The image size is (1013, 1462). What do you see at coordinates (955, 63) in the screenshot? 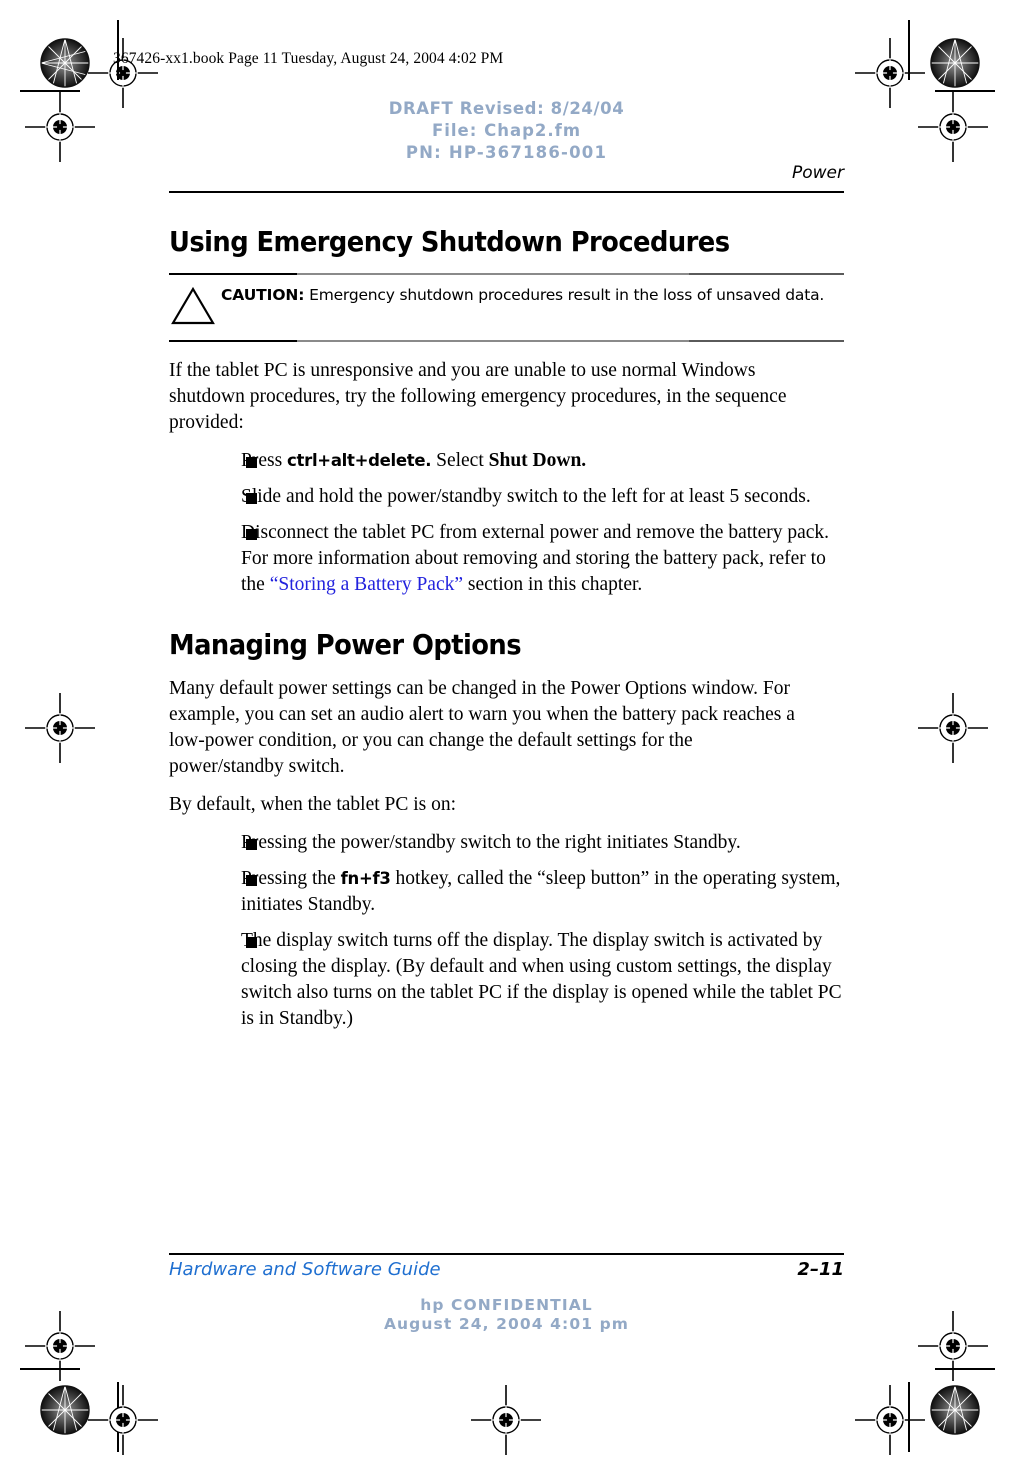
I see `rosette-mark-top-right` at bounding box center [955, 63].